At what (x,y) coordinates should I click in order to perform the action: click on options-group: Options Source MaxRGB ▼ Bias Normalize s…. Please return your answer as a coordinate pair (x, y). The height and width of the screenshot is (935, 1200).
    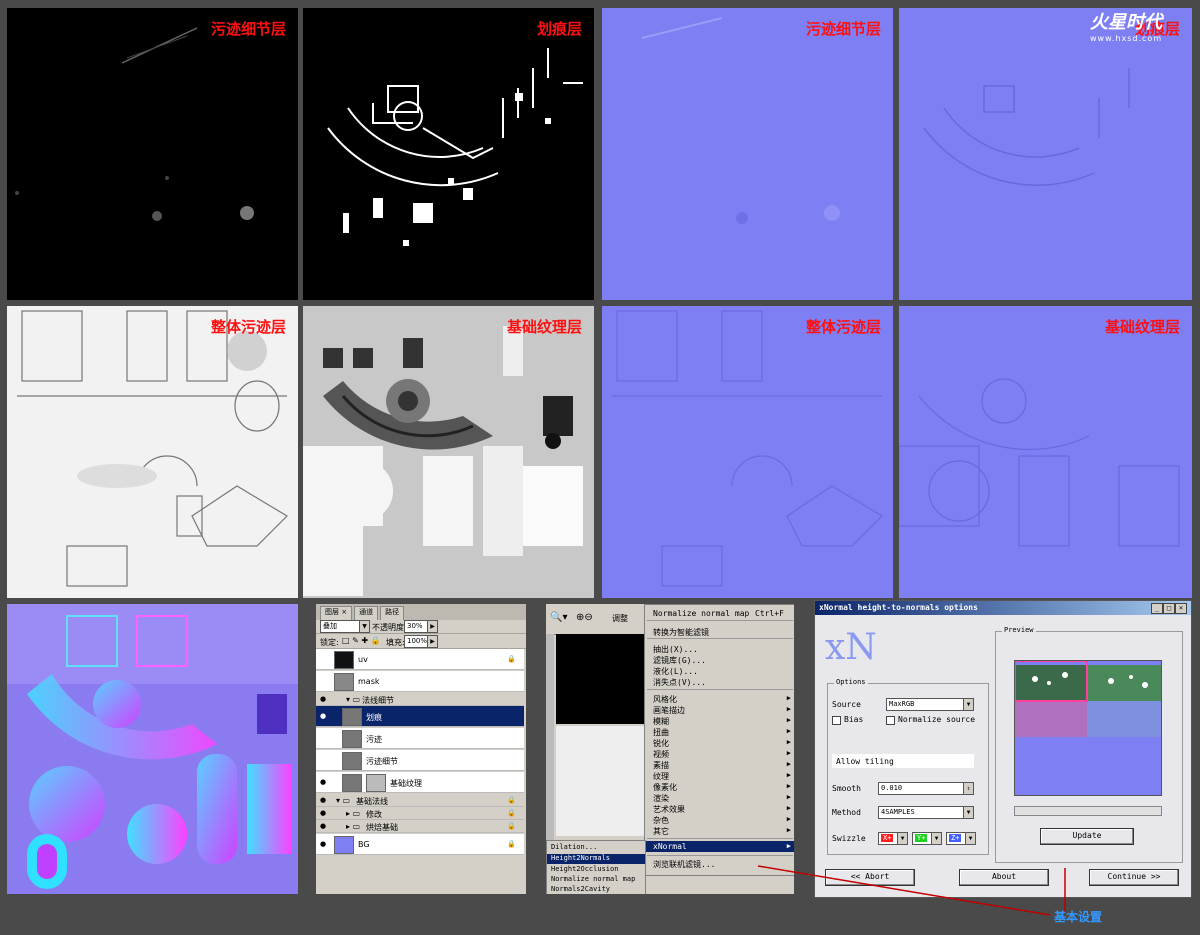
    Looking at the image, I should click on (908, 766).